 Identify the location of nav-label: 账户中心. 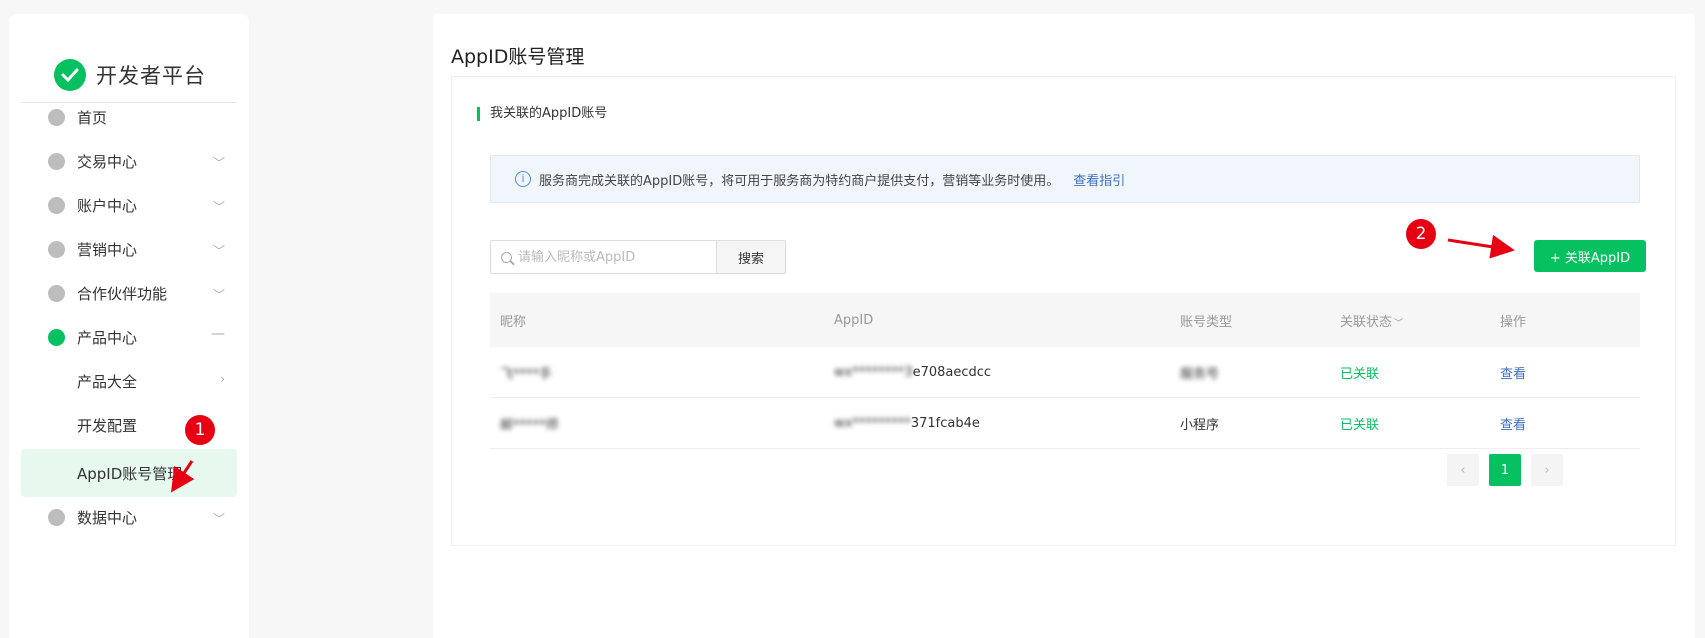
(107, 205).